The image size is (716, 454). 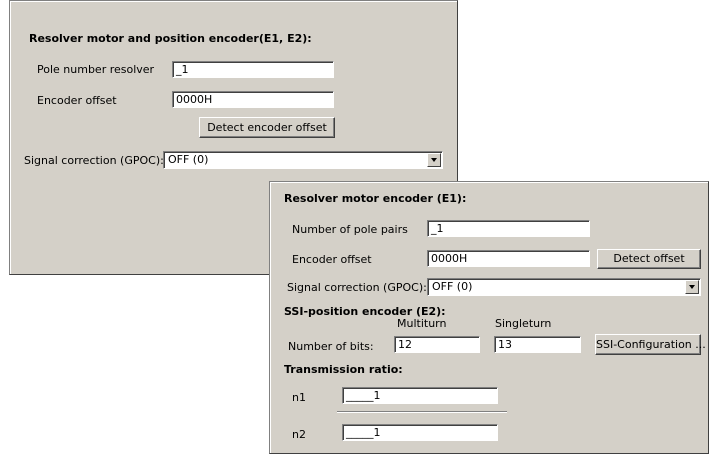 I want to click on n1-field: _____1, so click(x=420, y=395).